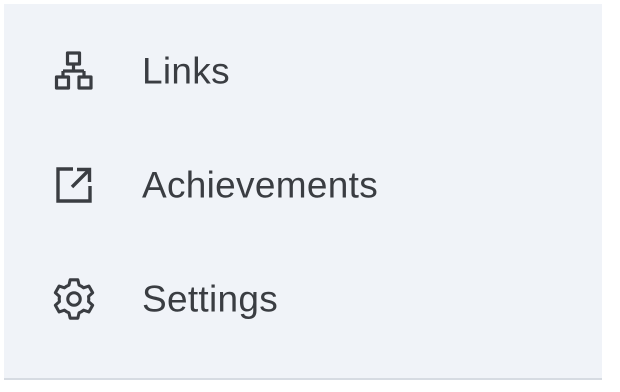  I want to click on sitemap-icon, so click(74, 71).